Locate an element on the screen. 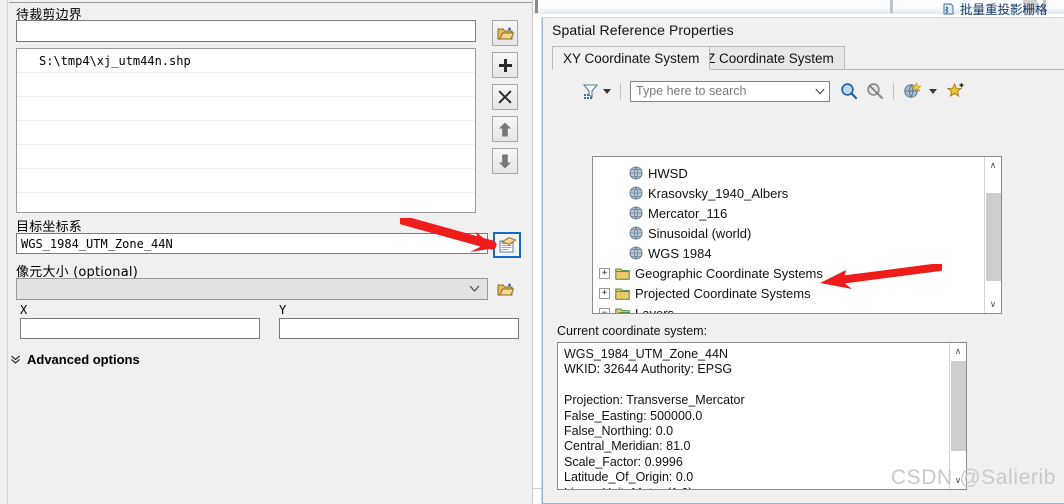 This screenshot has width=1064, height=504. star-add-icon is located at coordinates (955, 90).